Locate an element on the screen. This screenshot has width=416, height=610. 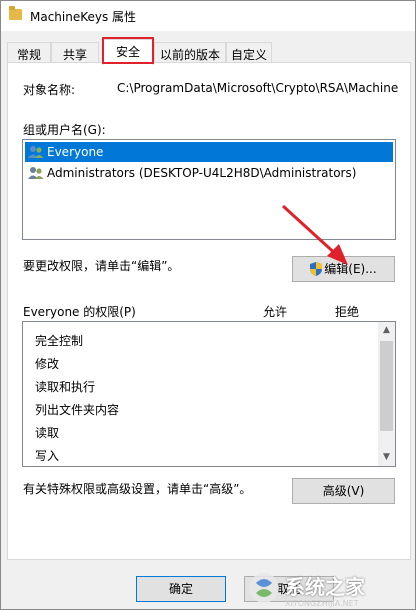
tab-strip: 常规 共享 安全 以前的版本 自定义 is located at coordinates (208, 52).